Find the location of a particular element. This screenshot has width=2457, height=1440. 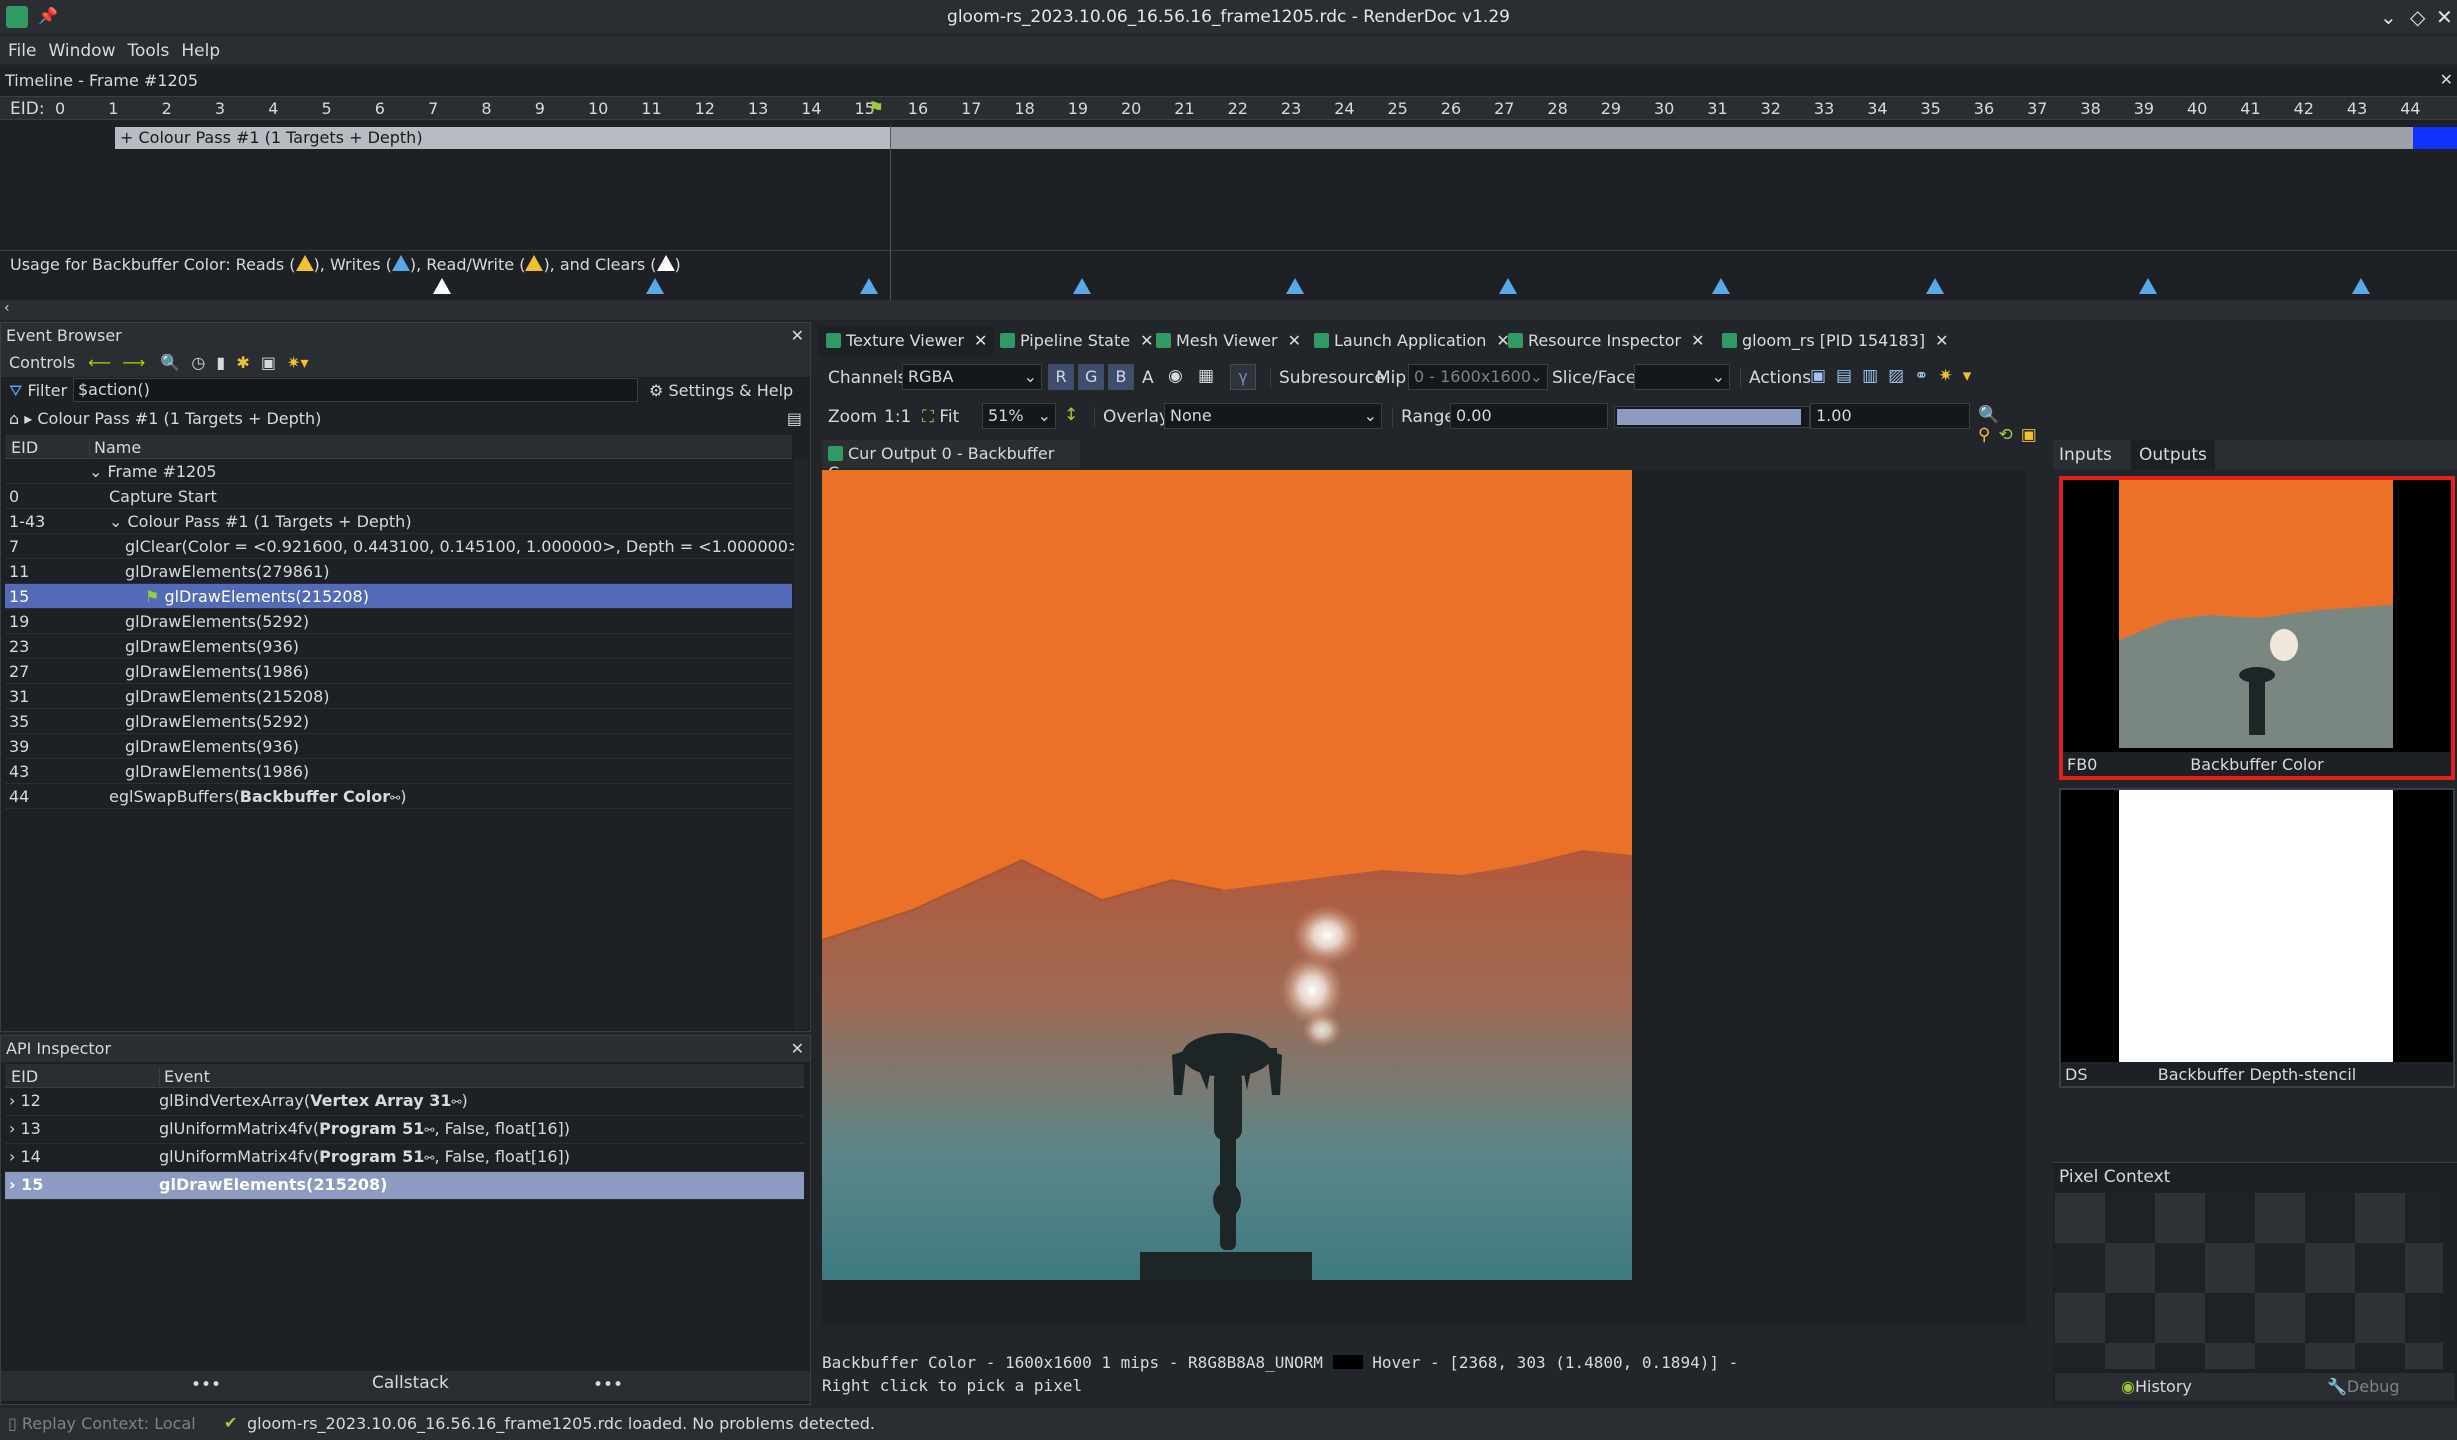

filter-input: $action() is located at coordinates (355, 390).